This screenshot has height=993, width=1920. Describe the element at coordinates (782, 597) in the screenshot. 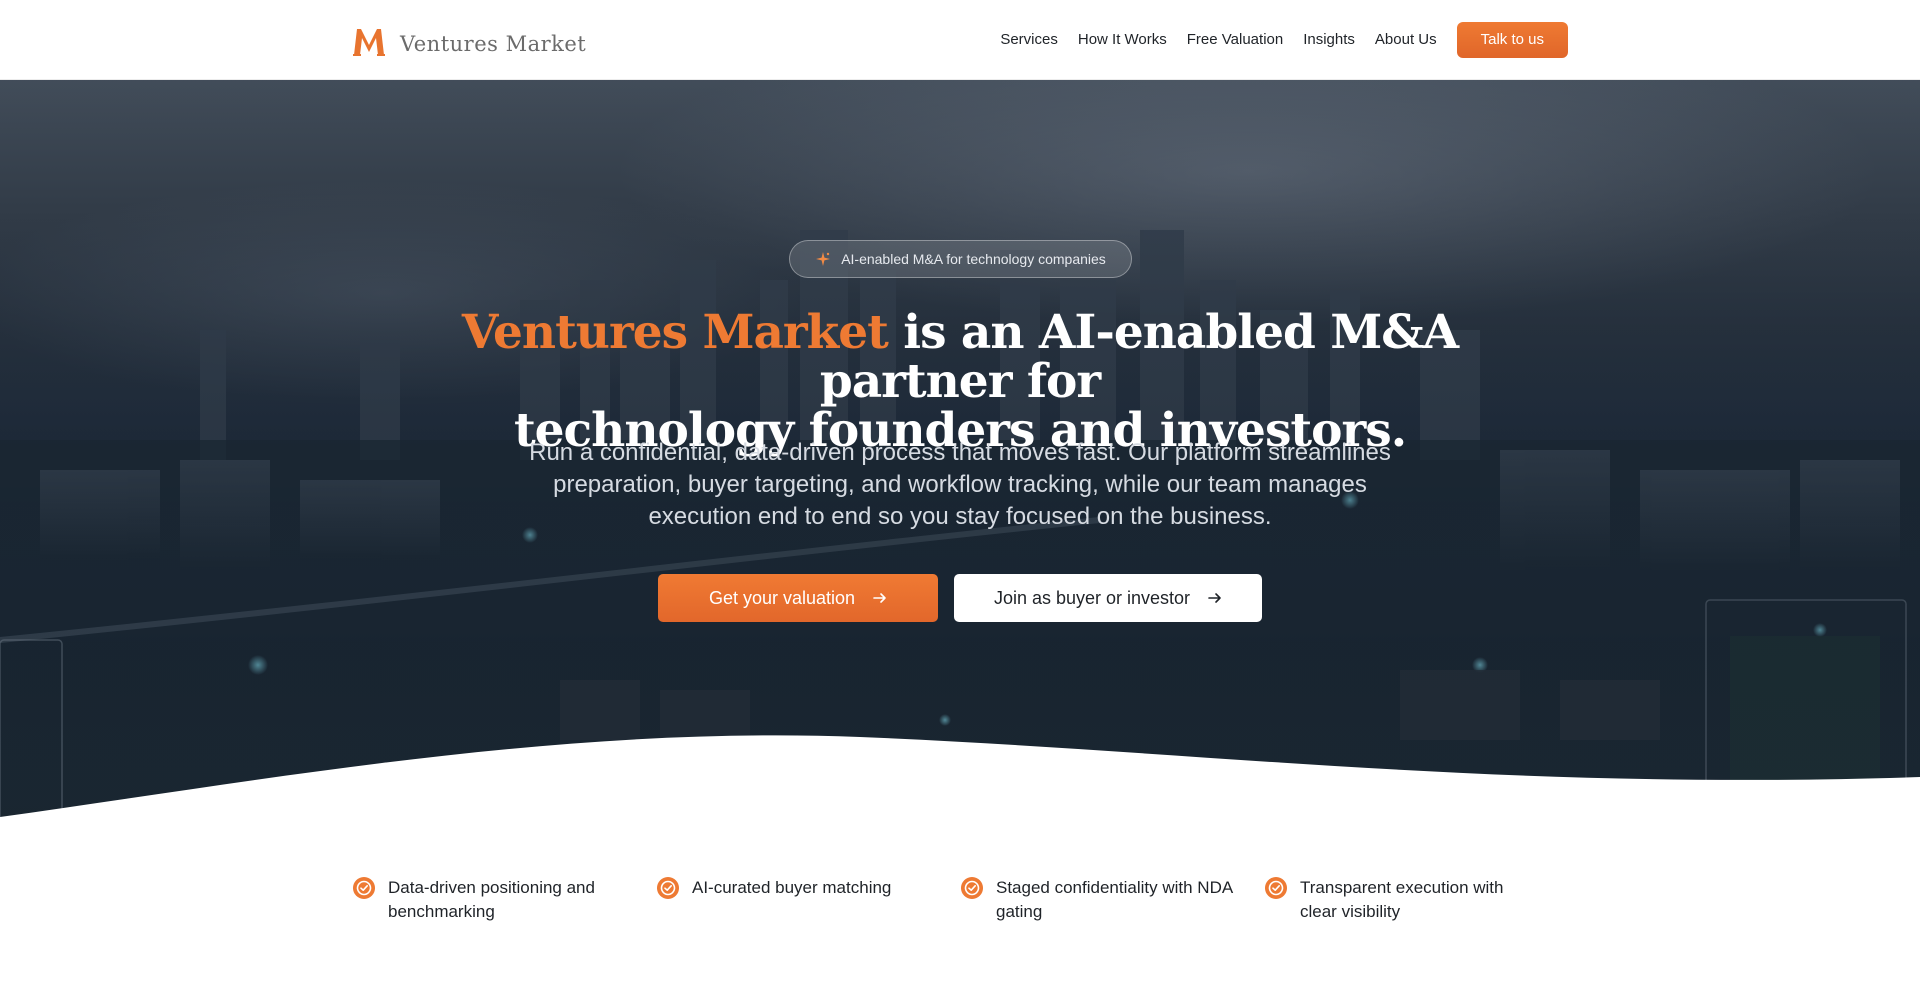

I see `get-valuation-label: Get your valuation` at that location.